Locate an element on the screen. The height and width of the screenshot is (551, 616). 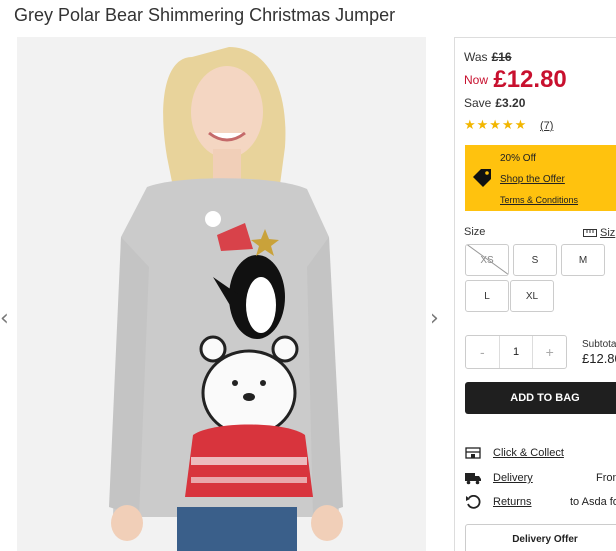
now-price: £12.80 is located at coordinates (530, 79).